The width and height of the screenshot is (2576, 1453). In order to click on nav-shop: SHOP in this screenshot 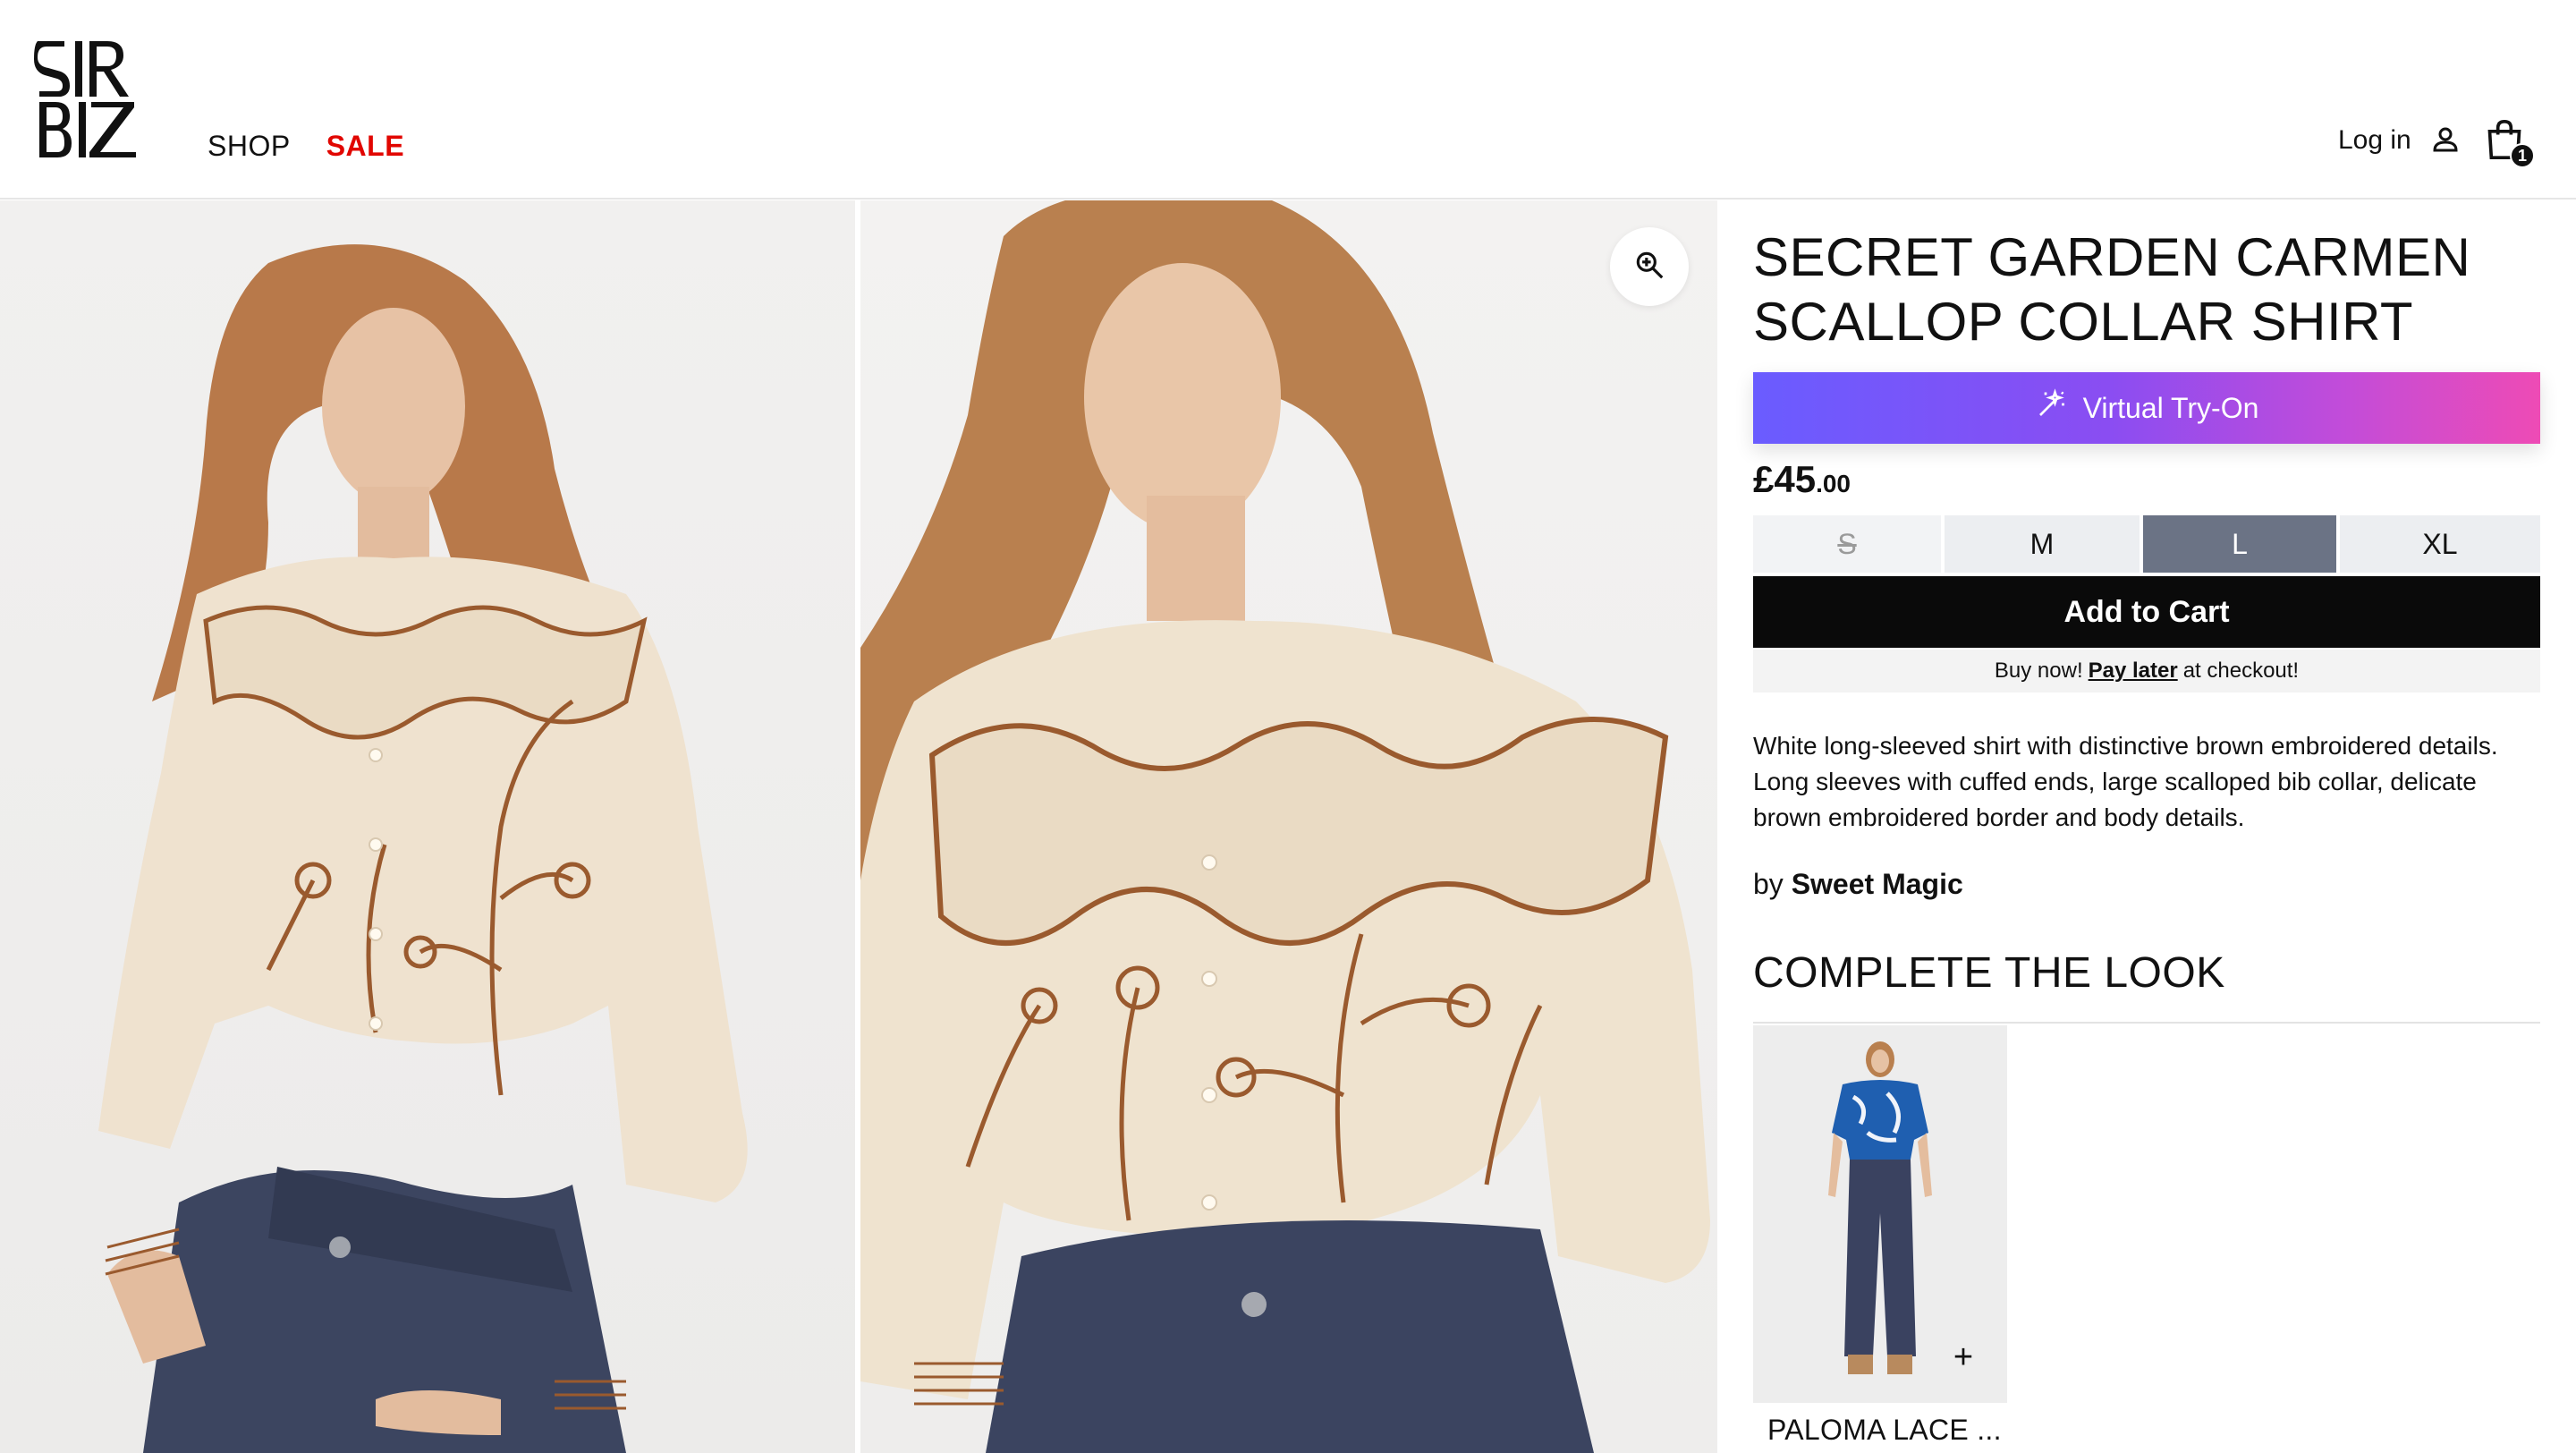, I will do `click(249, 146)`.